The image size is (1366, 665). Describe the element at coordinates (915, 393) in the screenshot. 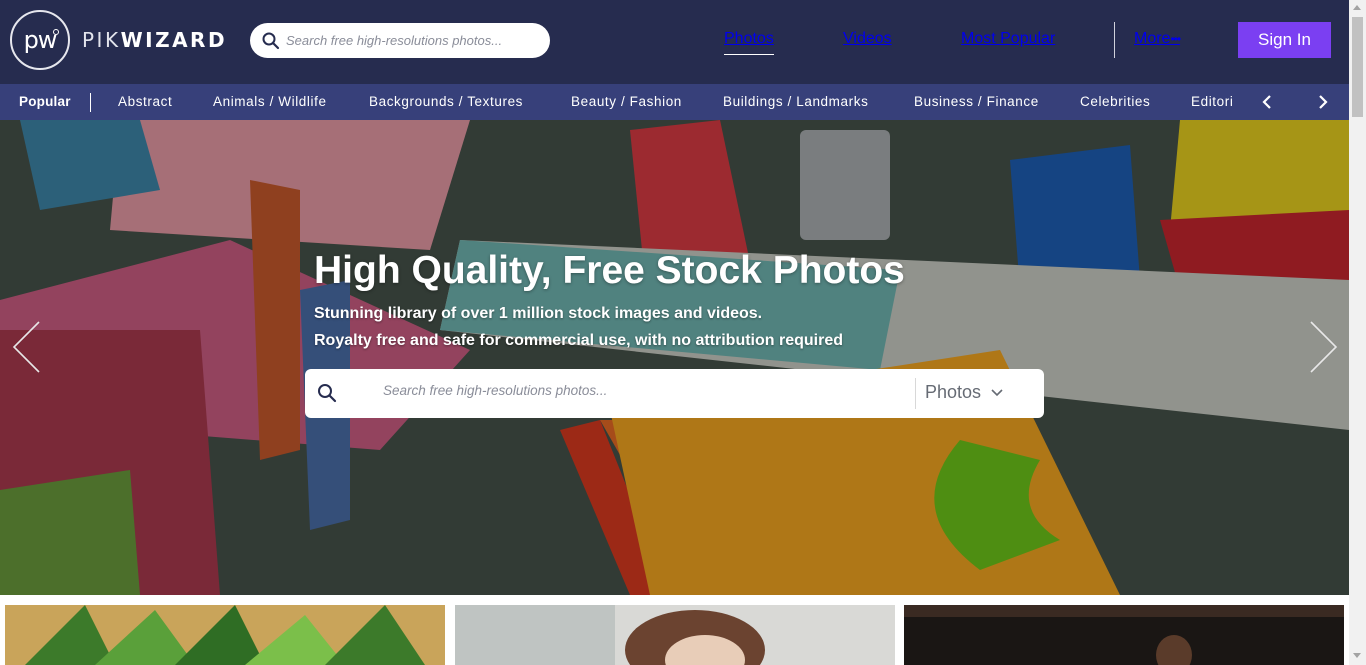

I see `search-divider` at that location.